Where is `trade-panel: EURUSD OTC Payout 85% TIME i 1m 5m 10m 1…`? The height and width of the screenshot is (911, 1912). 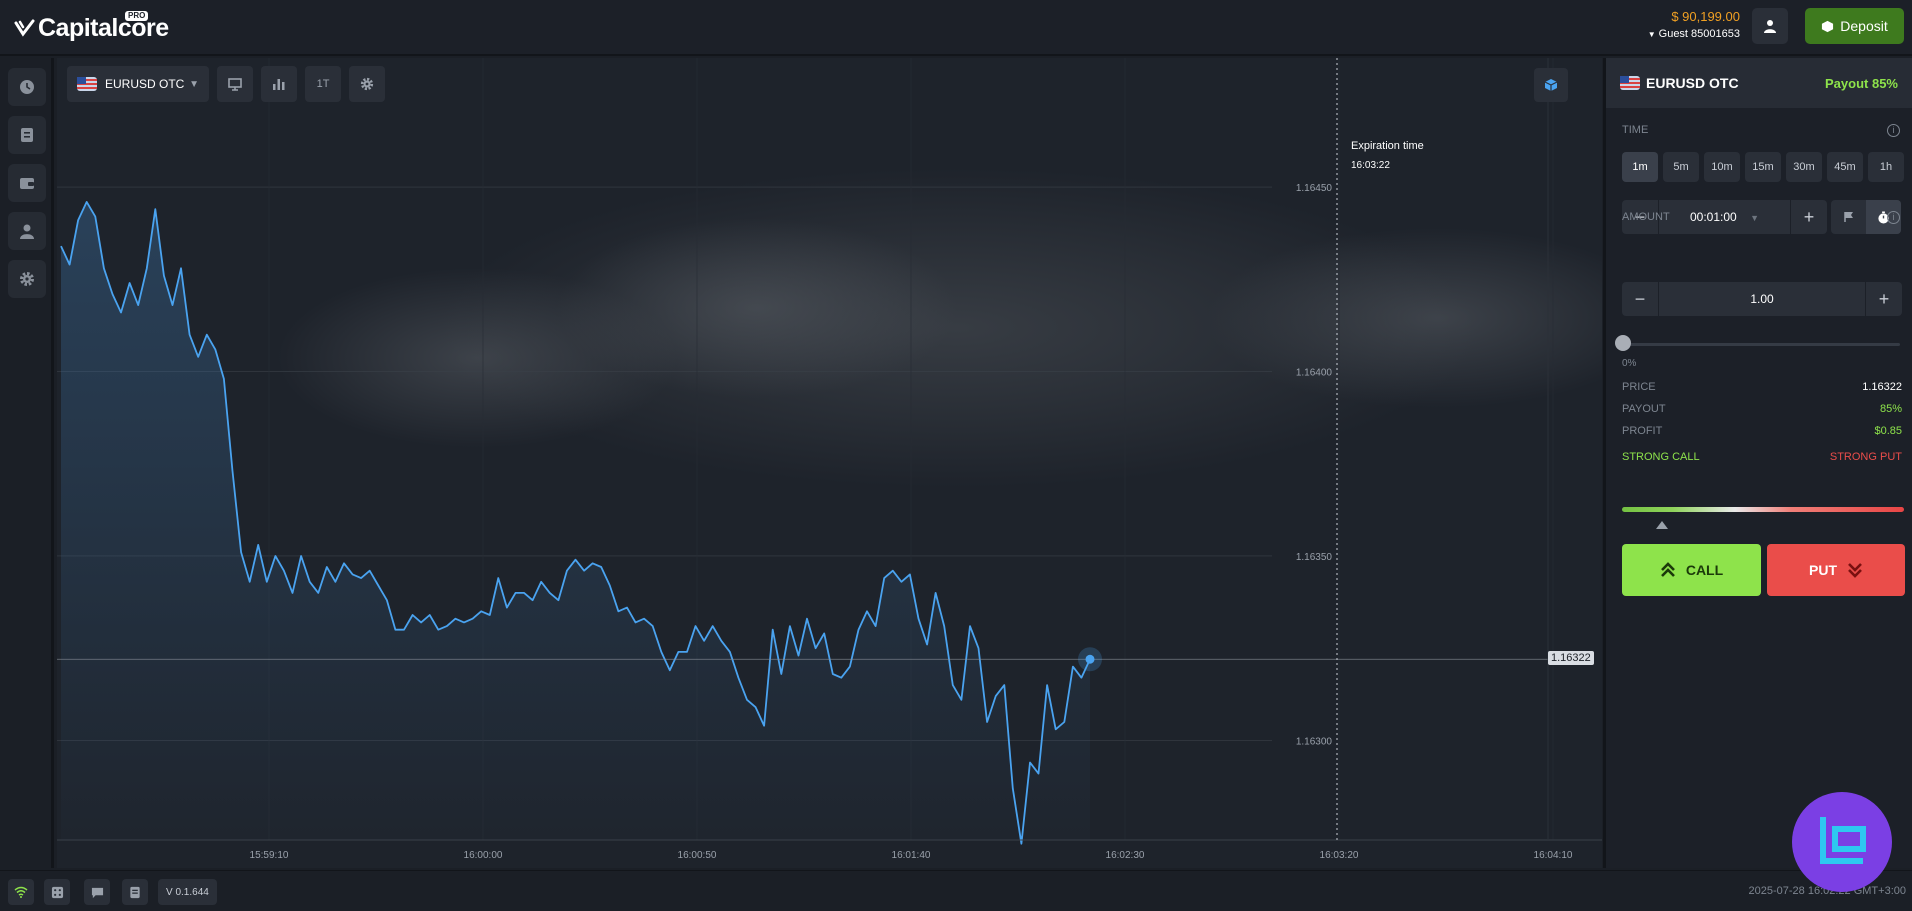 trade-panel: EURUSD OTC Payout 85% TIME i 1m 5m 10m 1… is located at coordinates (1757, 463).